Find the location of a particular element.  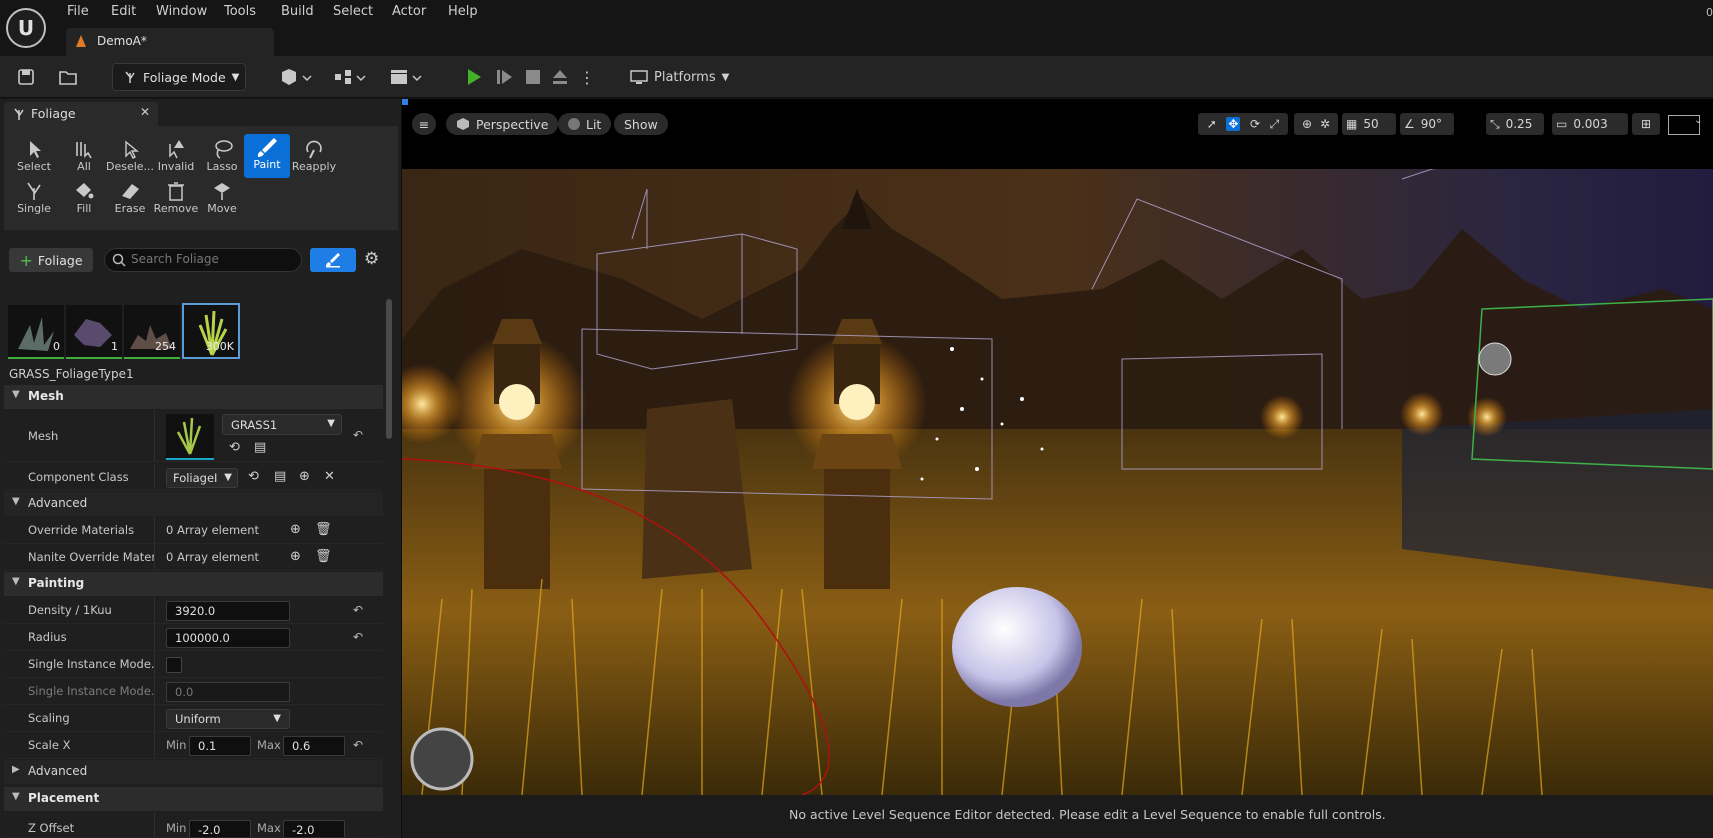

mesh-asset-dropdown: GRASS1 ▼ is located at coordinates (282, 424).